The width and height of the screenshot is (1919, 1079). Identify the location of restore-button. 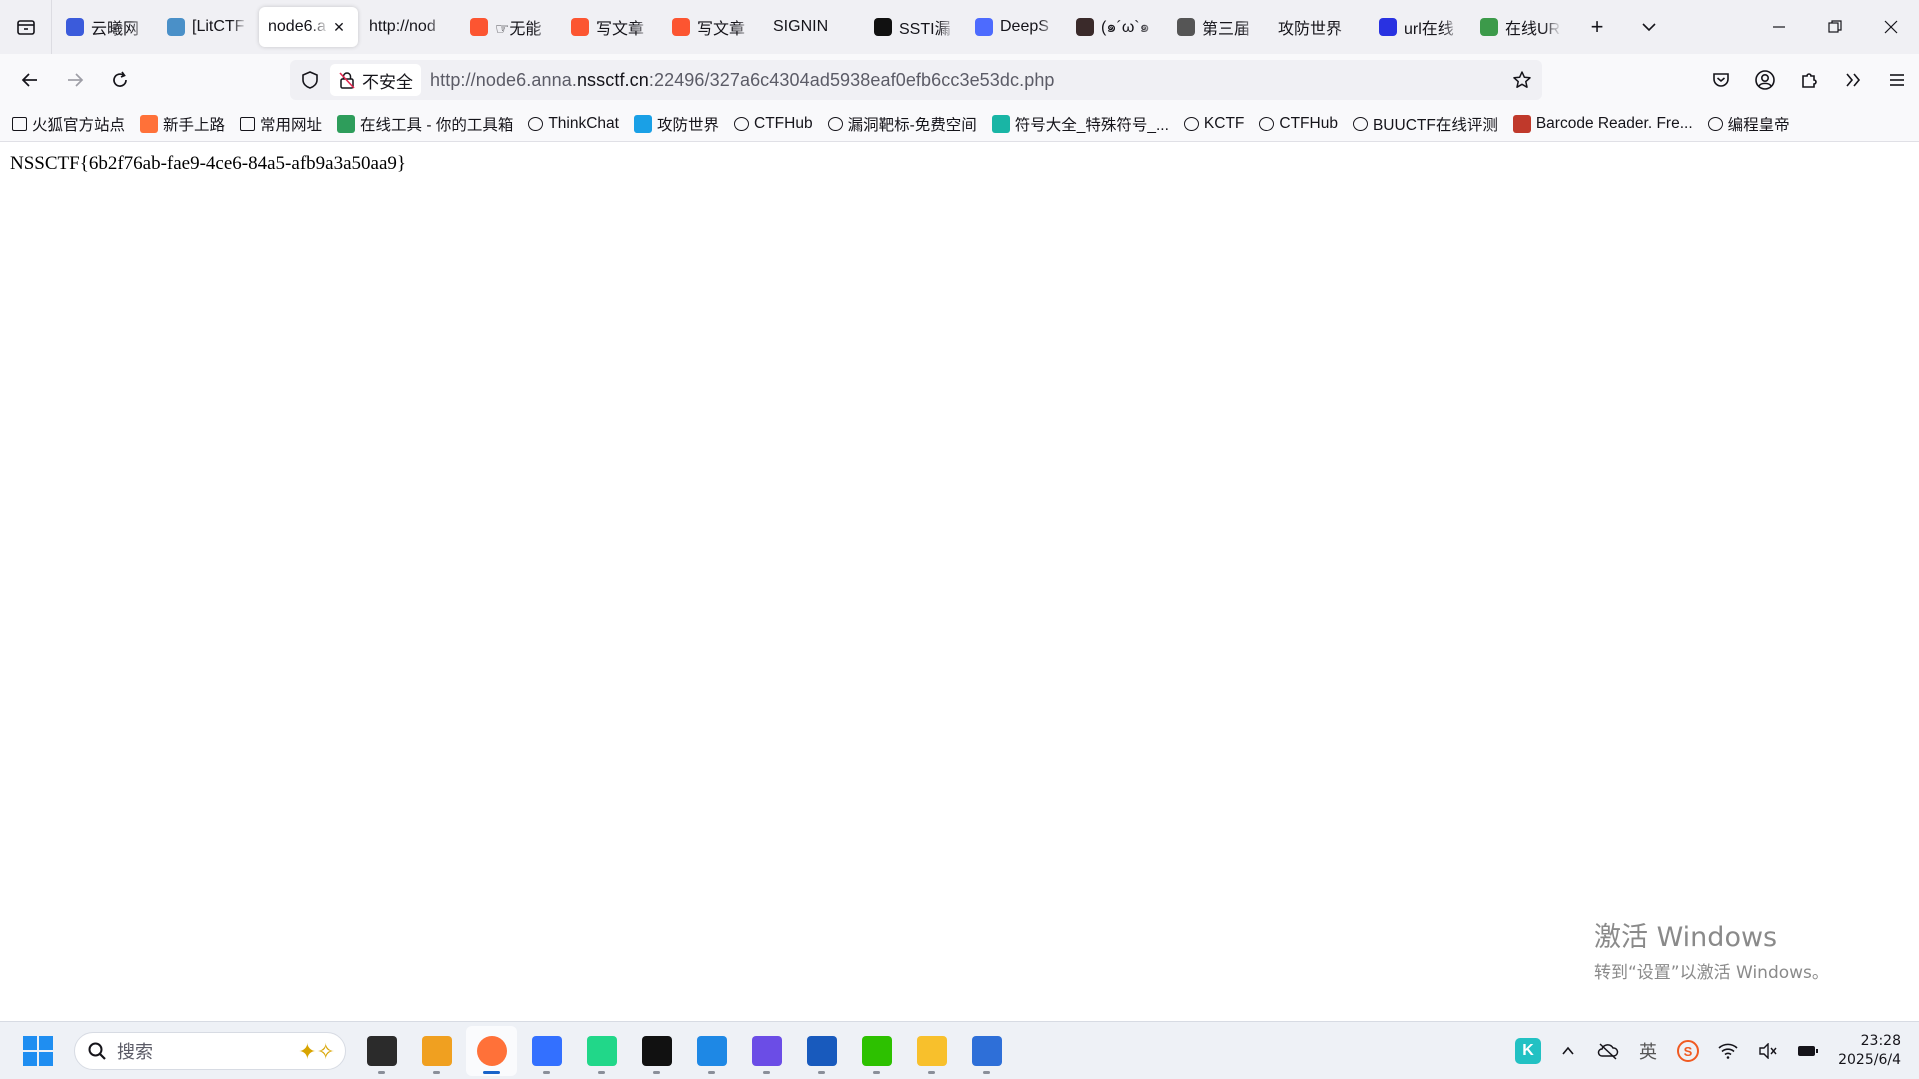
(1835, 27).